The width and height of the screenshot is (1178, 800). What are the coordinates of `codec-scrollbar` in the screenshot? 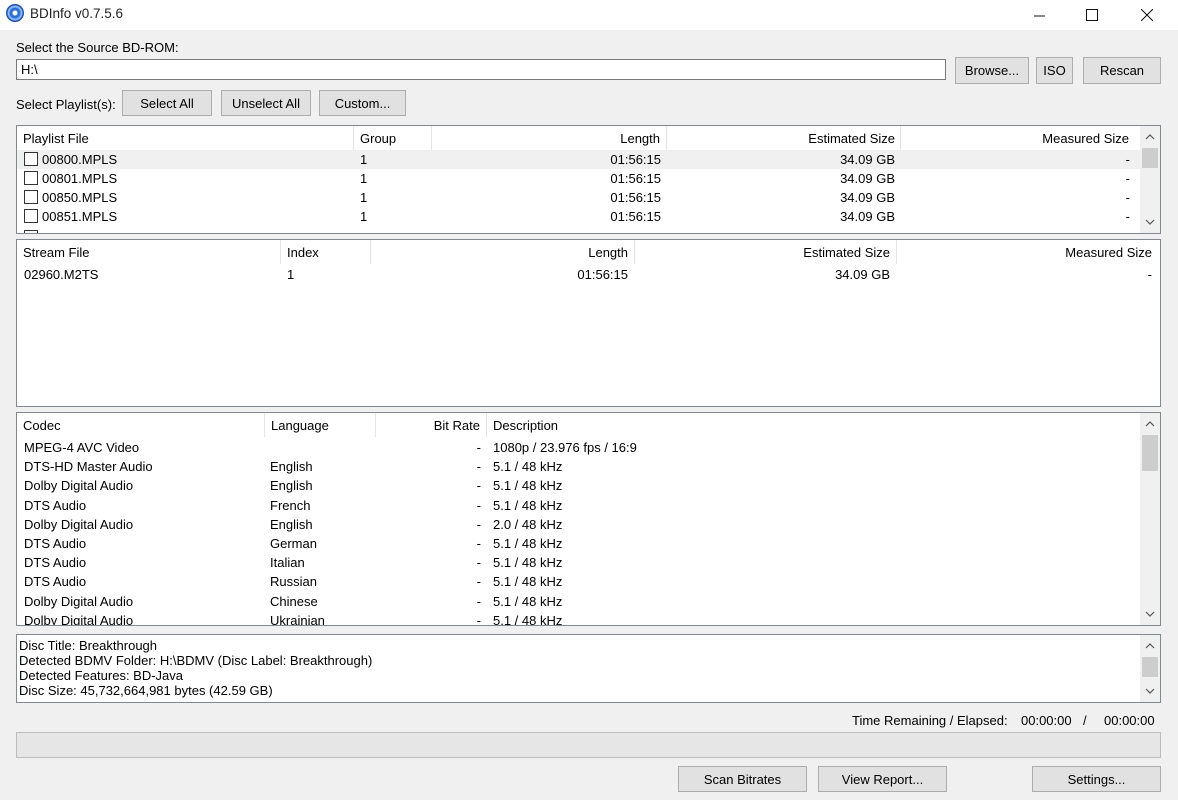 It's located at (1150, 519).